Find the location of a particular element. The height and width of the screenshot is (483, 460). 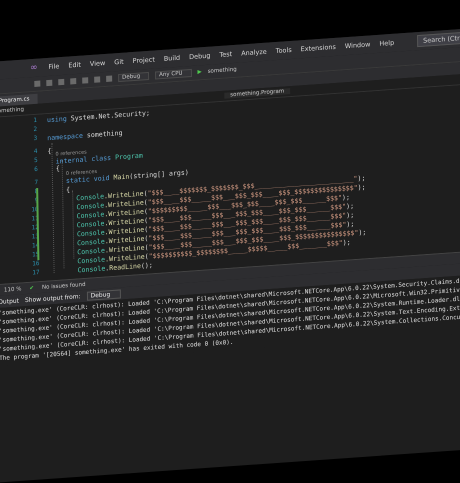

issues-status: No issues found is located at coordinates (64, 285).